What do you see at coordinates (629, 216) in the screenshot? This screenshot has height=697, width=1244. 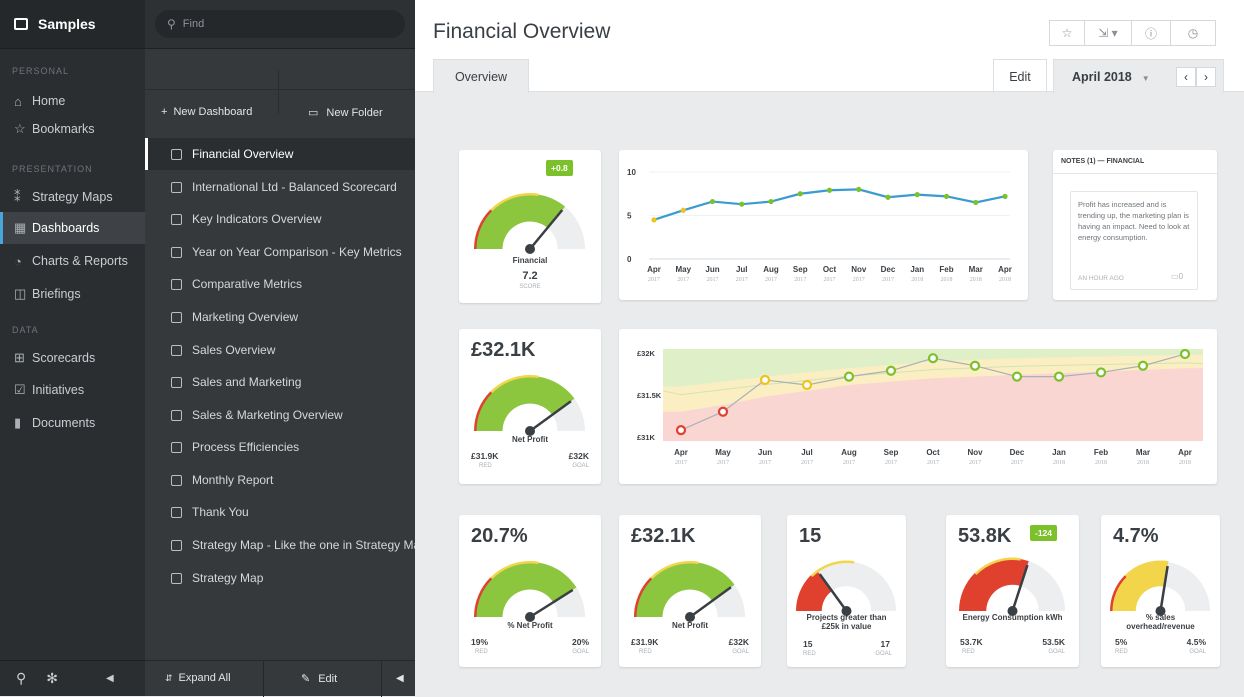 I see `y-tick-label: 5` at bounding box center [629, 216].